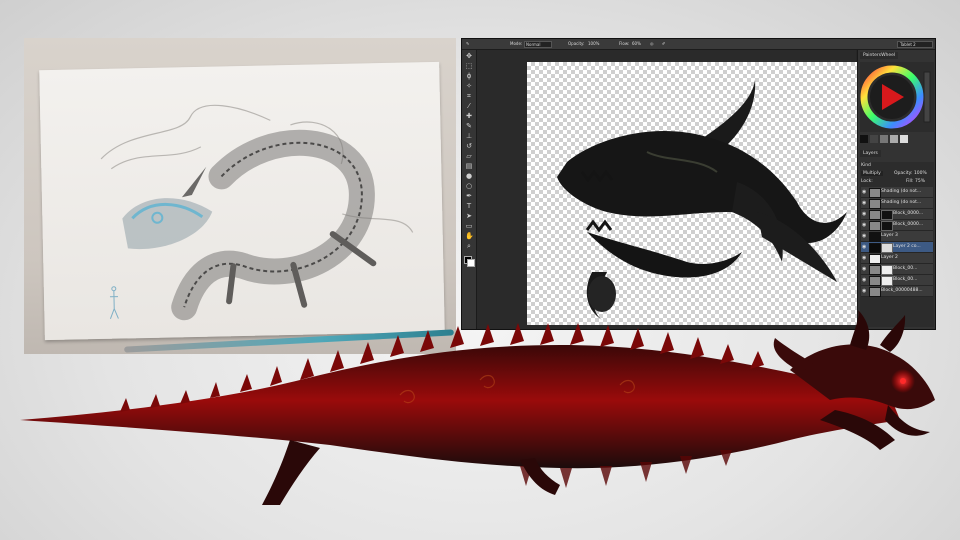 The height and width of the screenshot is (540, 960). I want to click on color-wheel-panel, so click(897, 97).